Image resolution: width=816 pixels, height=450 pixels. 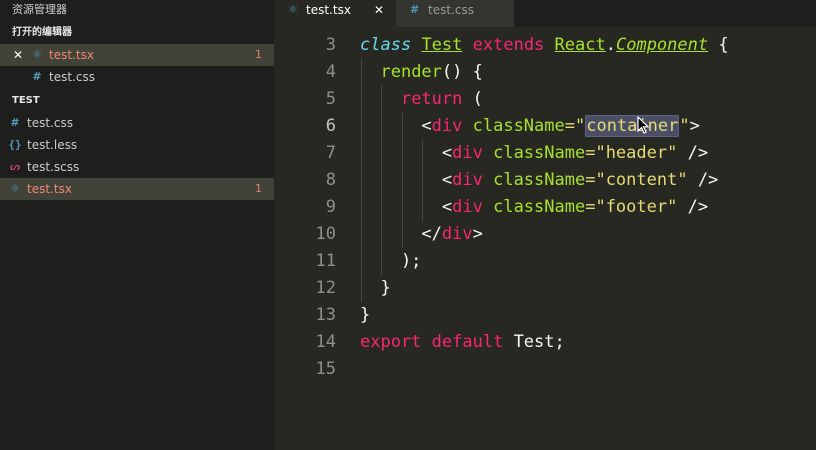 What do you see at coordinates (544, 72) in the screenshot?
I see `code-line: render() {` at bounding box center [544, 72].